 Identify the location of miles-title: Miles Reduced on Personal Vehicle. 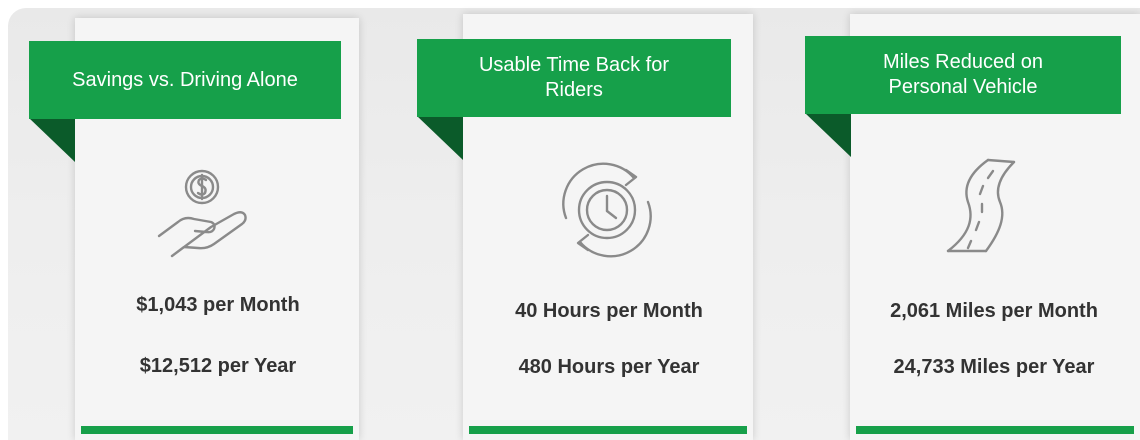
(963, 74).